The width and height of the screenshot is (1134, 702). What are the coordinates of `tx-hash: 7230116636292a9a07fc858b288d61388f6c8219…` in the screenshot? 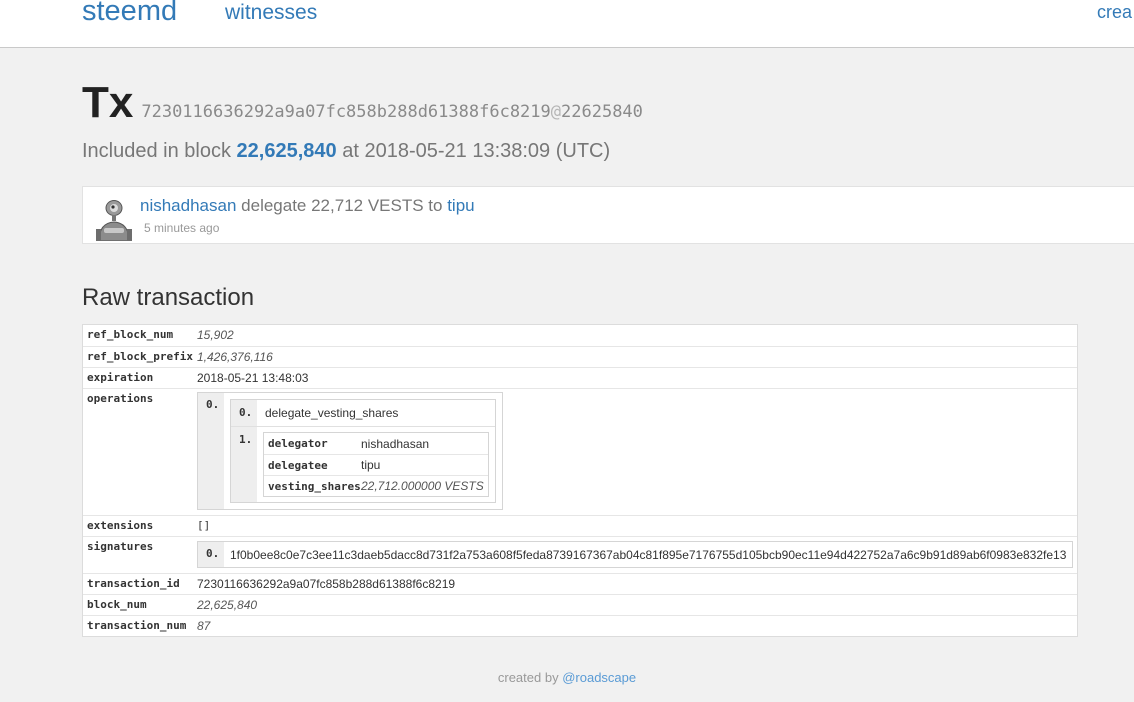 It's located at (392, 112).